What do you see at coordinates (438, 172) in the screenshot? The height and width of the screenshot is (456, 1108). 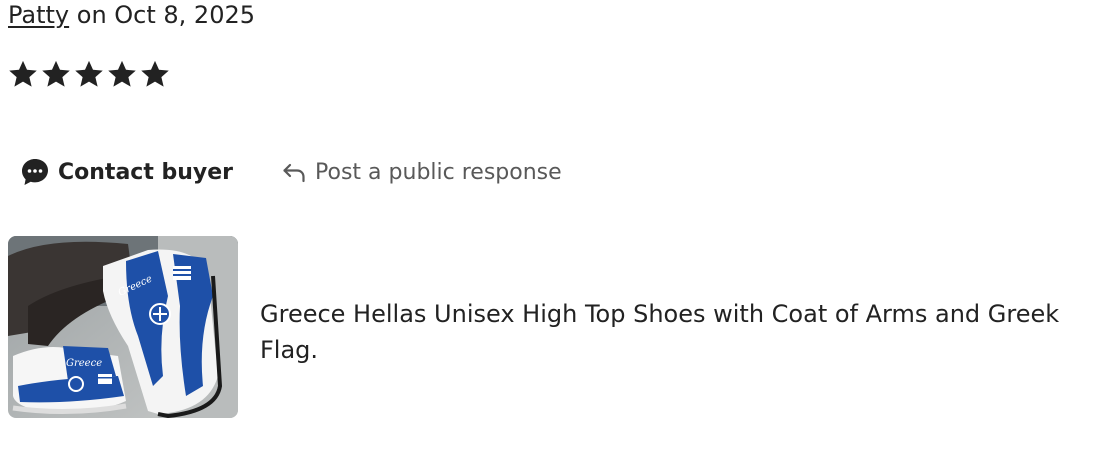 I see `post-public-response-label: Post a public response` at bounding box center [438, 172].